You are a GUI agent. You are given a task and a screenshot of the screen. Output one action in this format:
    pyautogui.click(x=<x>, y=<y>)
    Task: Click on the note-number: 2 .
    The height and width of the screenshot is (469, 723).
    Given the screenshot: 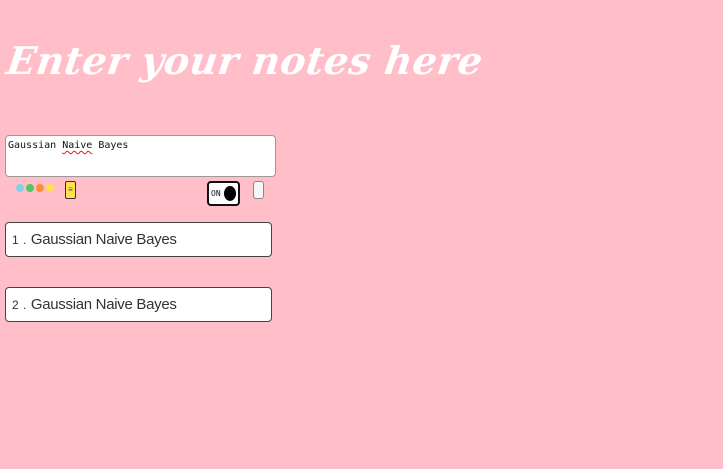 What is the action you would take?
    pyautogui.click(x=19, y=304)
    